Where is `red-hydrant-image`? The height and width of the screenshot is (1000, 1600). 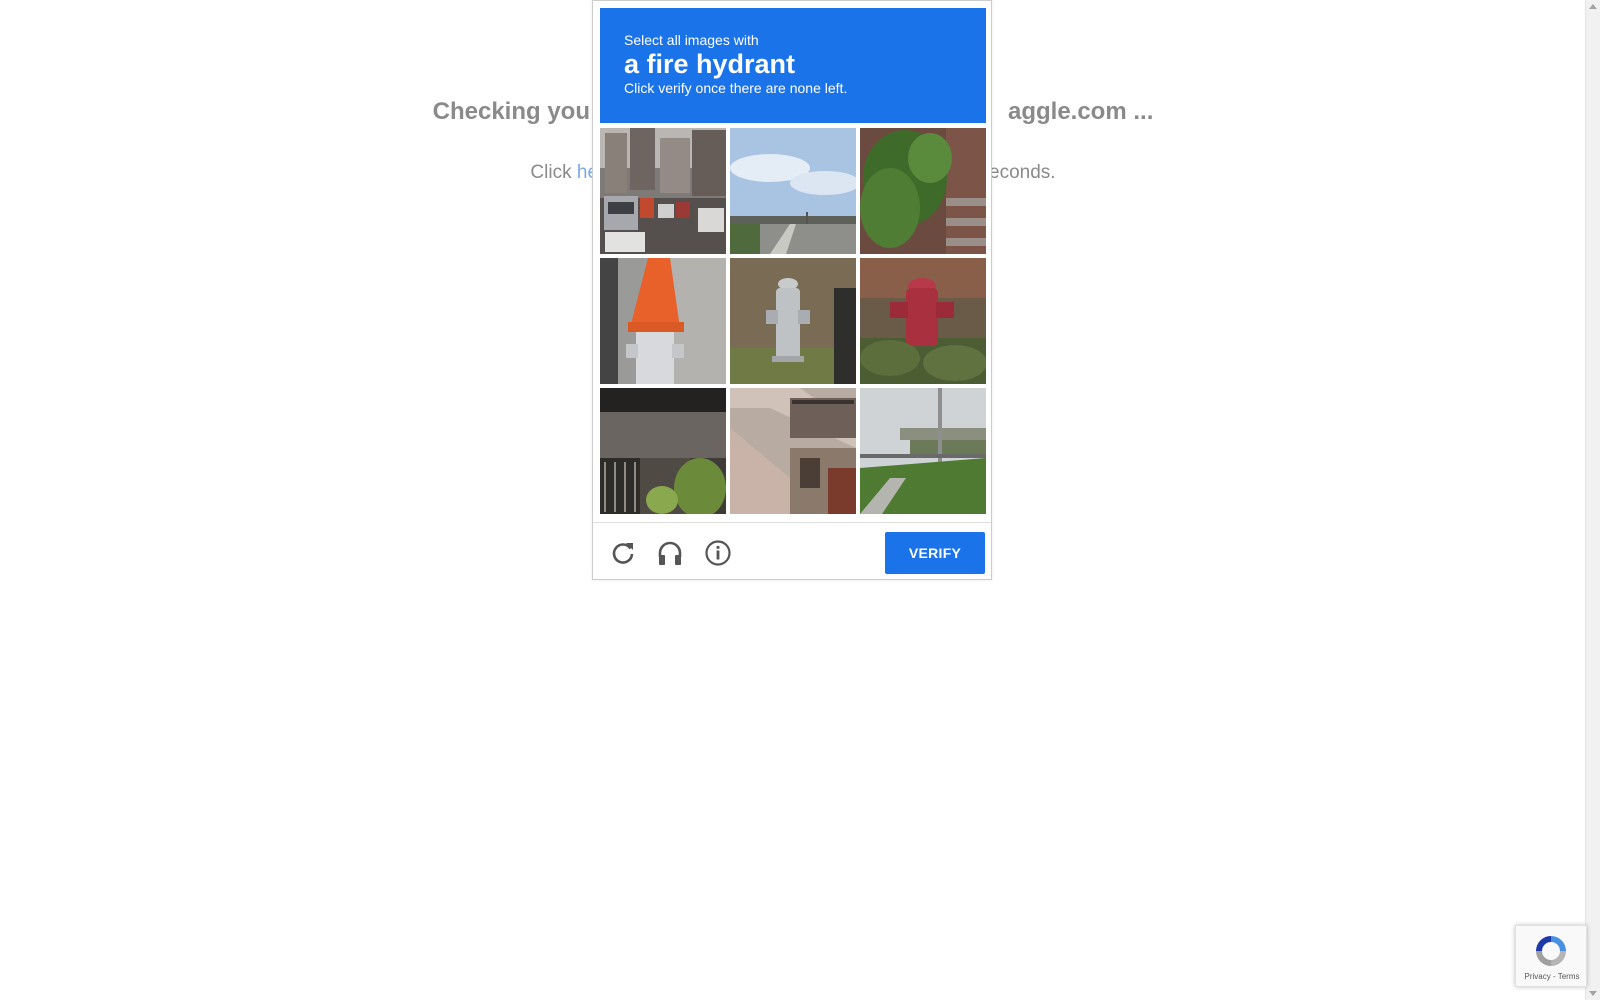 red-hydrant-image is located at coordinates (923, 321).